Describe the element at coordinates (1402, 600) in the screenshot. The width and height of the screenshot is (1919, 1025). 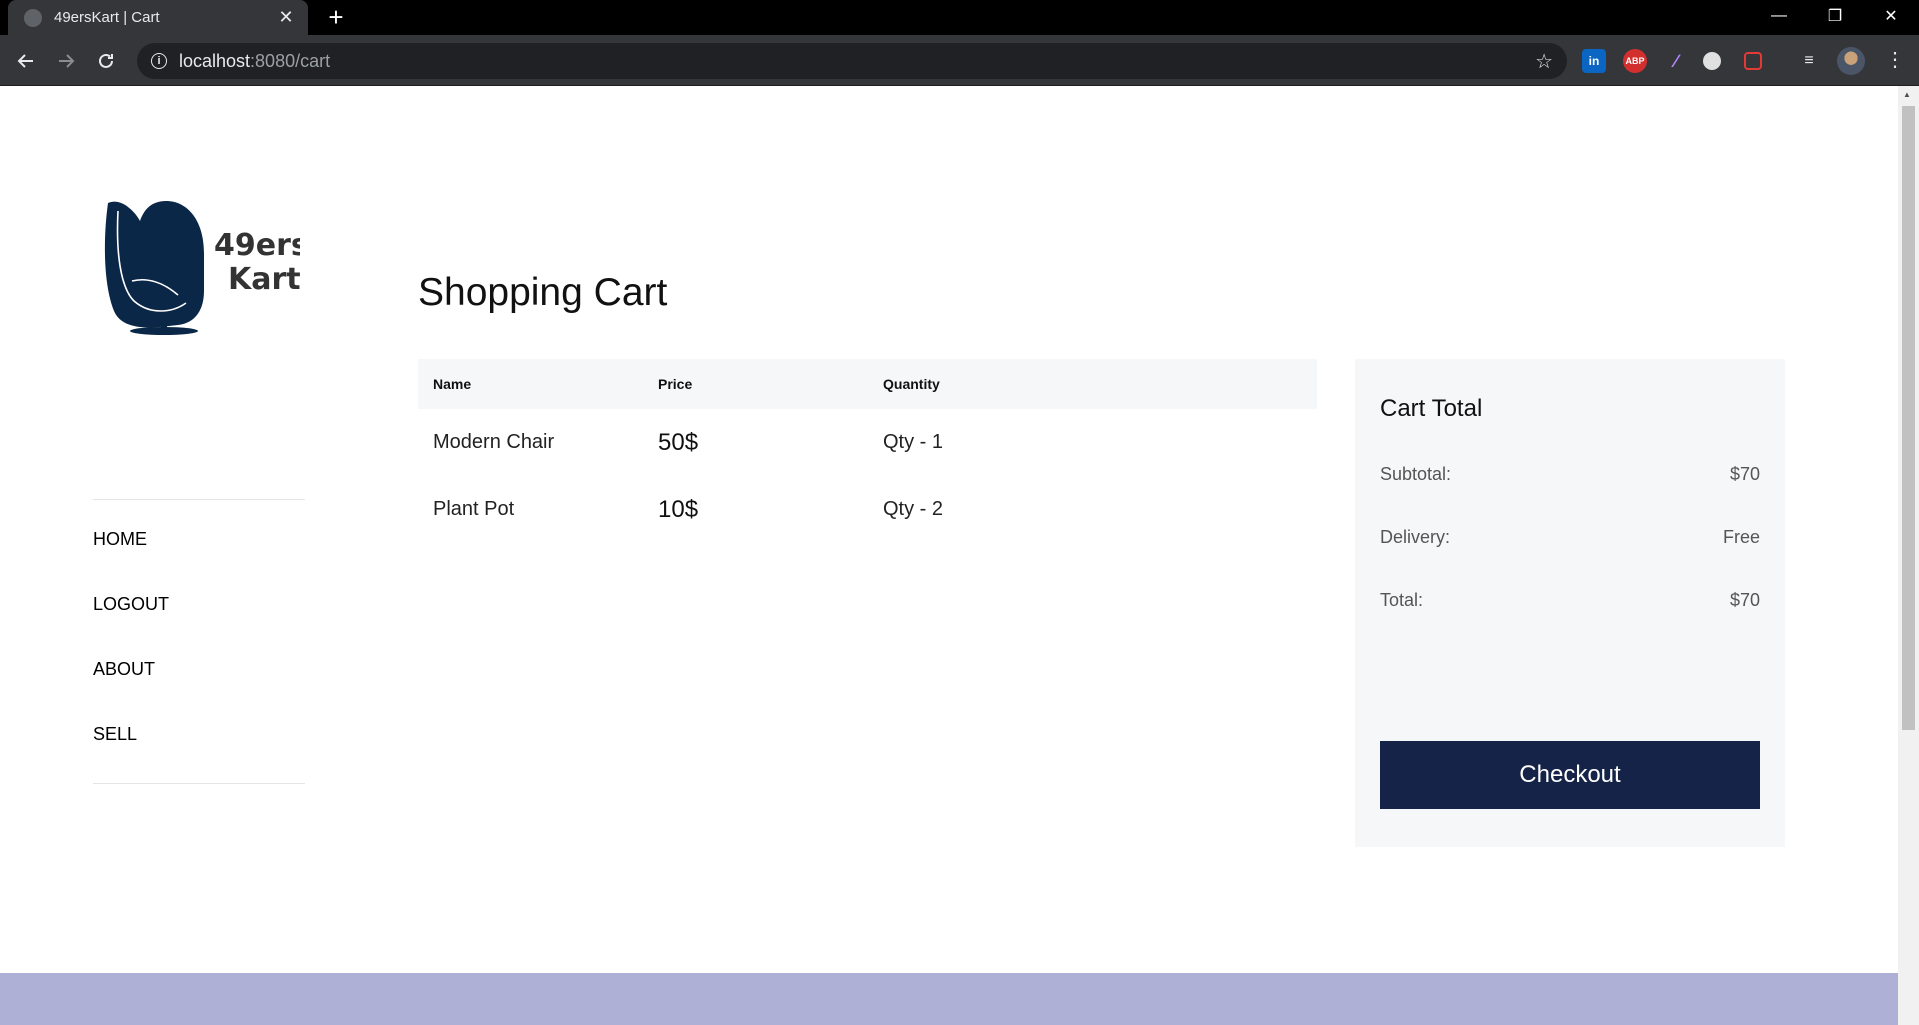
I see `total-label: Total:` at that location.